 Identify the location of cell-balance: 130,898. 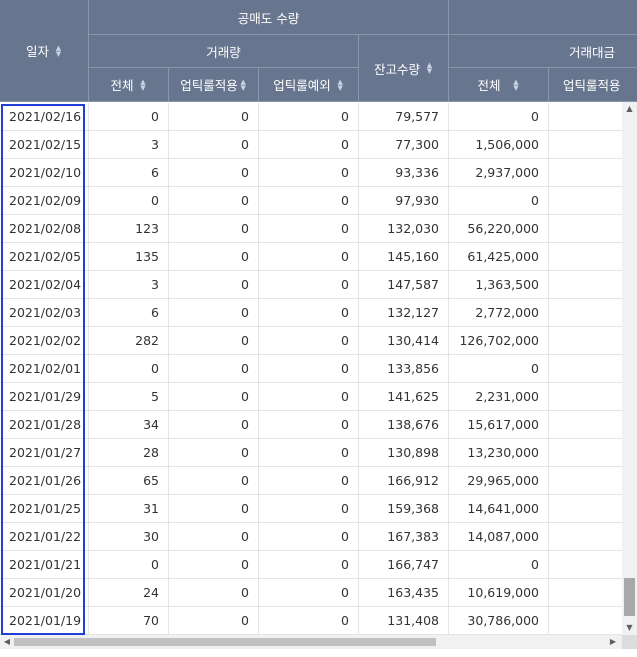
(404, 453).